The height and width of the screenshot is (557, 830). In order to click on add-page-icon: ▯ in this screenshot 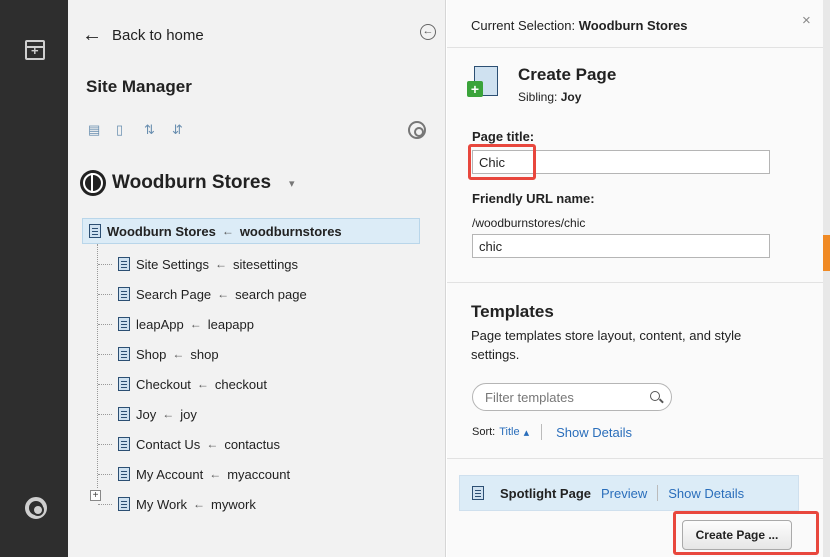, I will do `click(123, 130)`.